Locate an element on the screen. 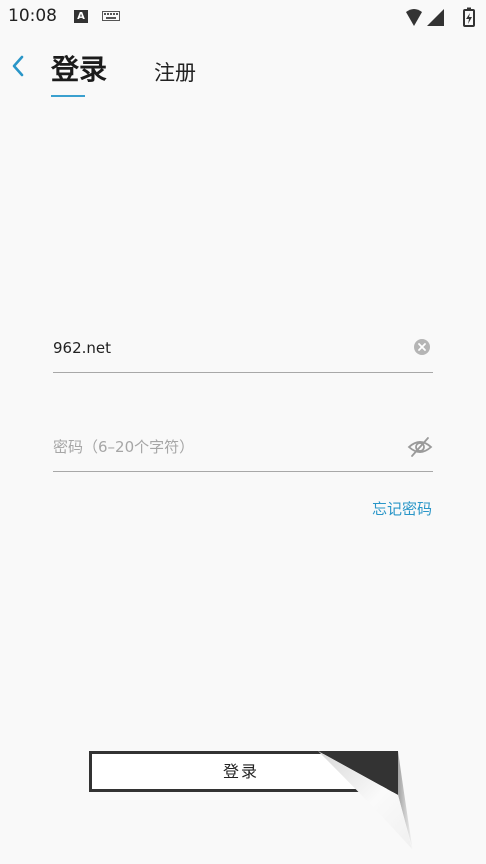  username-field is located at coordinates (243, 350).